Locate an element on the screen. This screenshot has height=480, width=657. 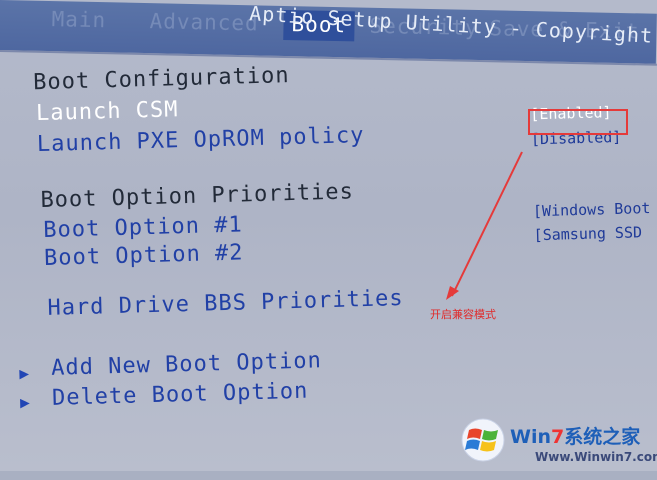
watermark-url: Www.Winwin7.com is located at coordinates (596, 457).